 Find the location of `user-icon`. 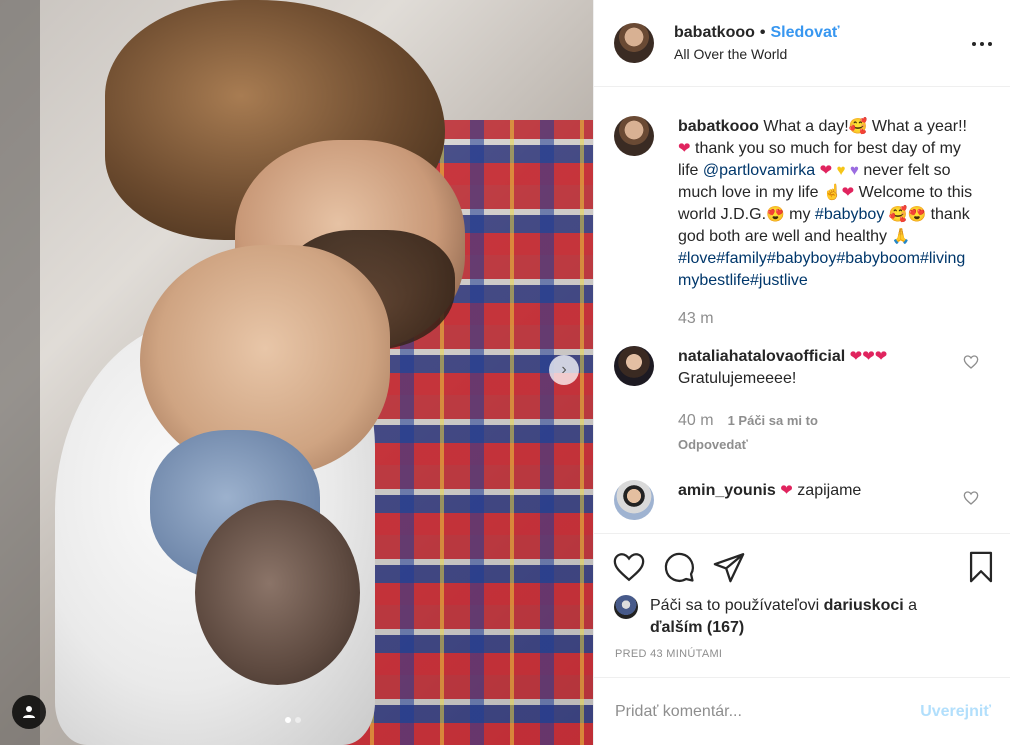

user-icon is located at coordinates (29, 712).